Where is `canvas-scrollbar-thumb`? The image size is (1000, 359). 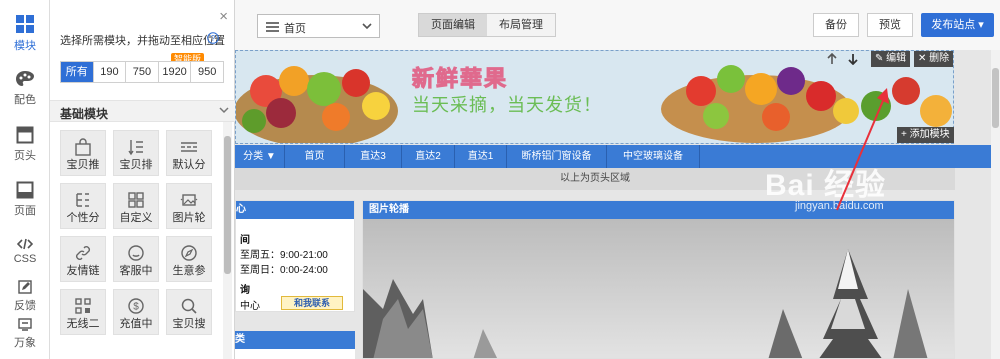 canvas-scrollbar-thumb is located at coordinates (995, 98).